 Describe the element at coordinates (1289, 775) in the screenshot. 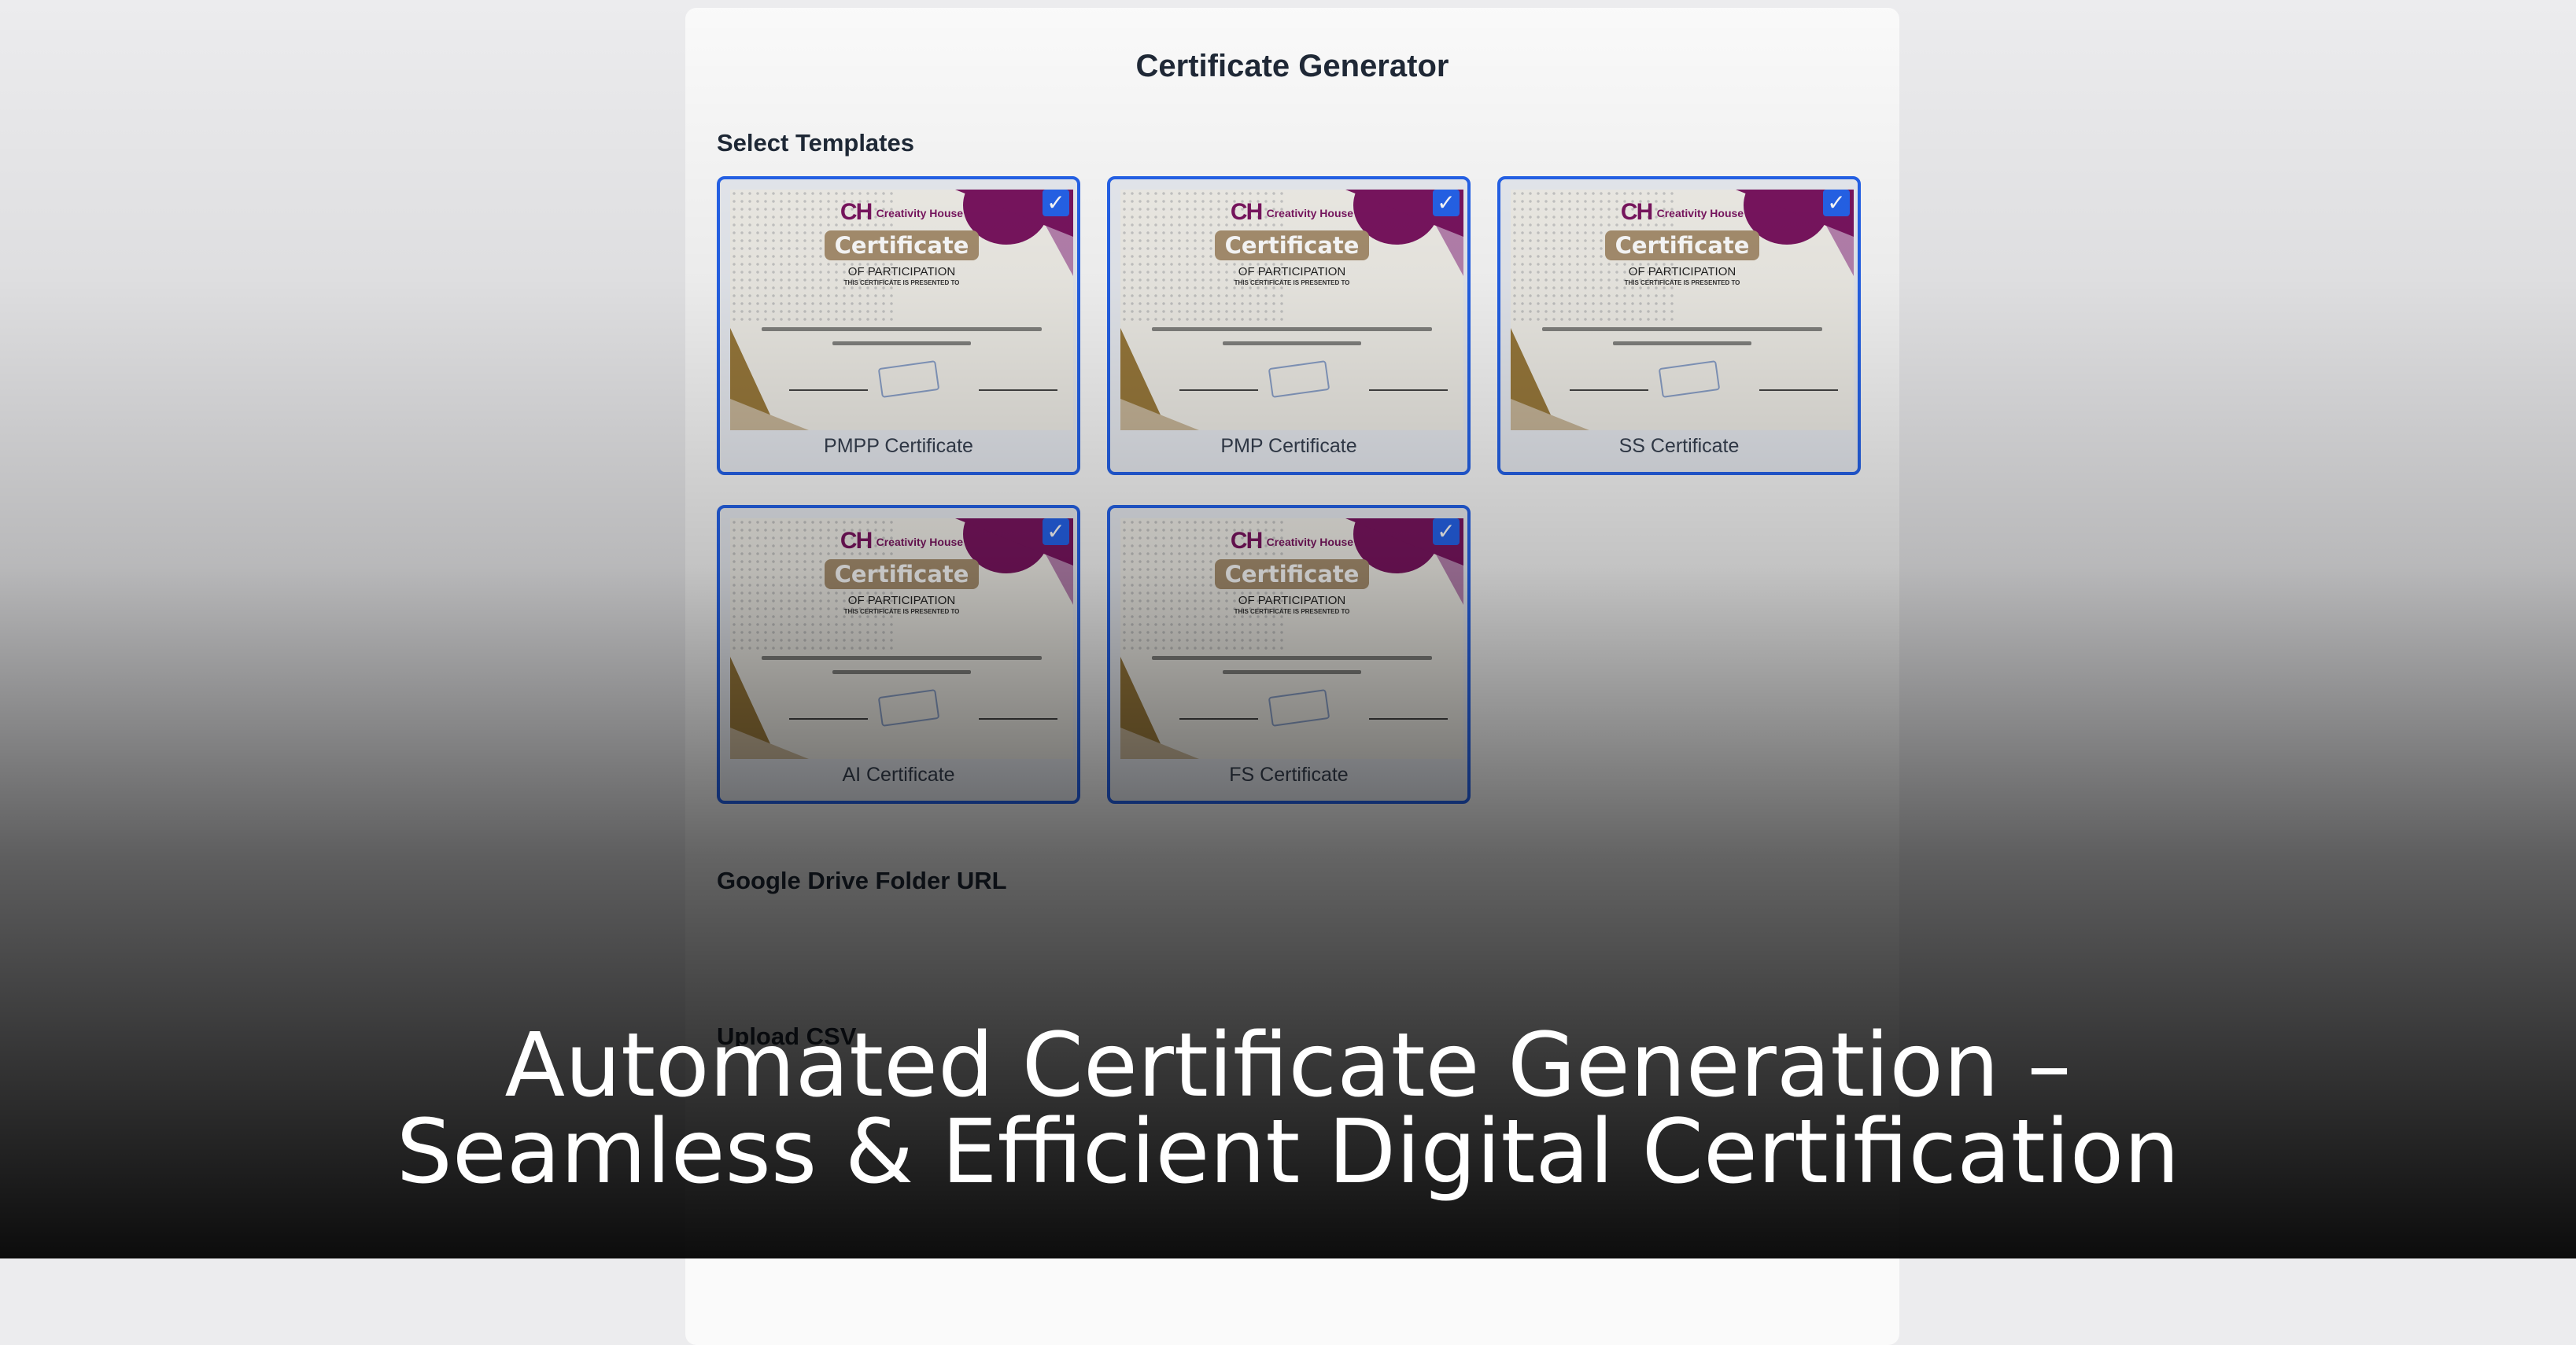

I see `template-label: FS Certificate` at that location.